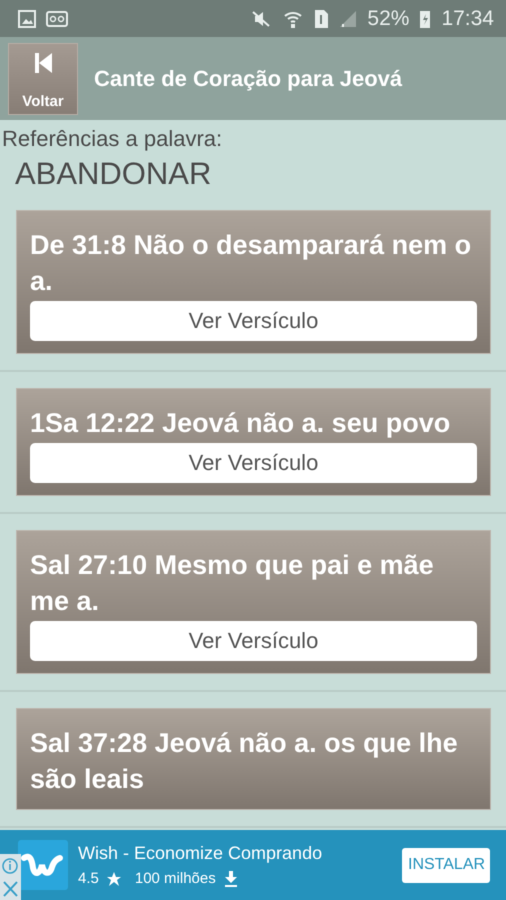 This screenshot has height=900, width=506. What do you see at coordinates (232, 583) in the screenshot?
I see `reference-text: Sal 27:10 Mesmo que pai e mãe me a.` at bounding box center [232, 583].